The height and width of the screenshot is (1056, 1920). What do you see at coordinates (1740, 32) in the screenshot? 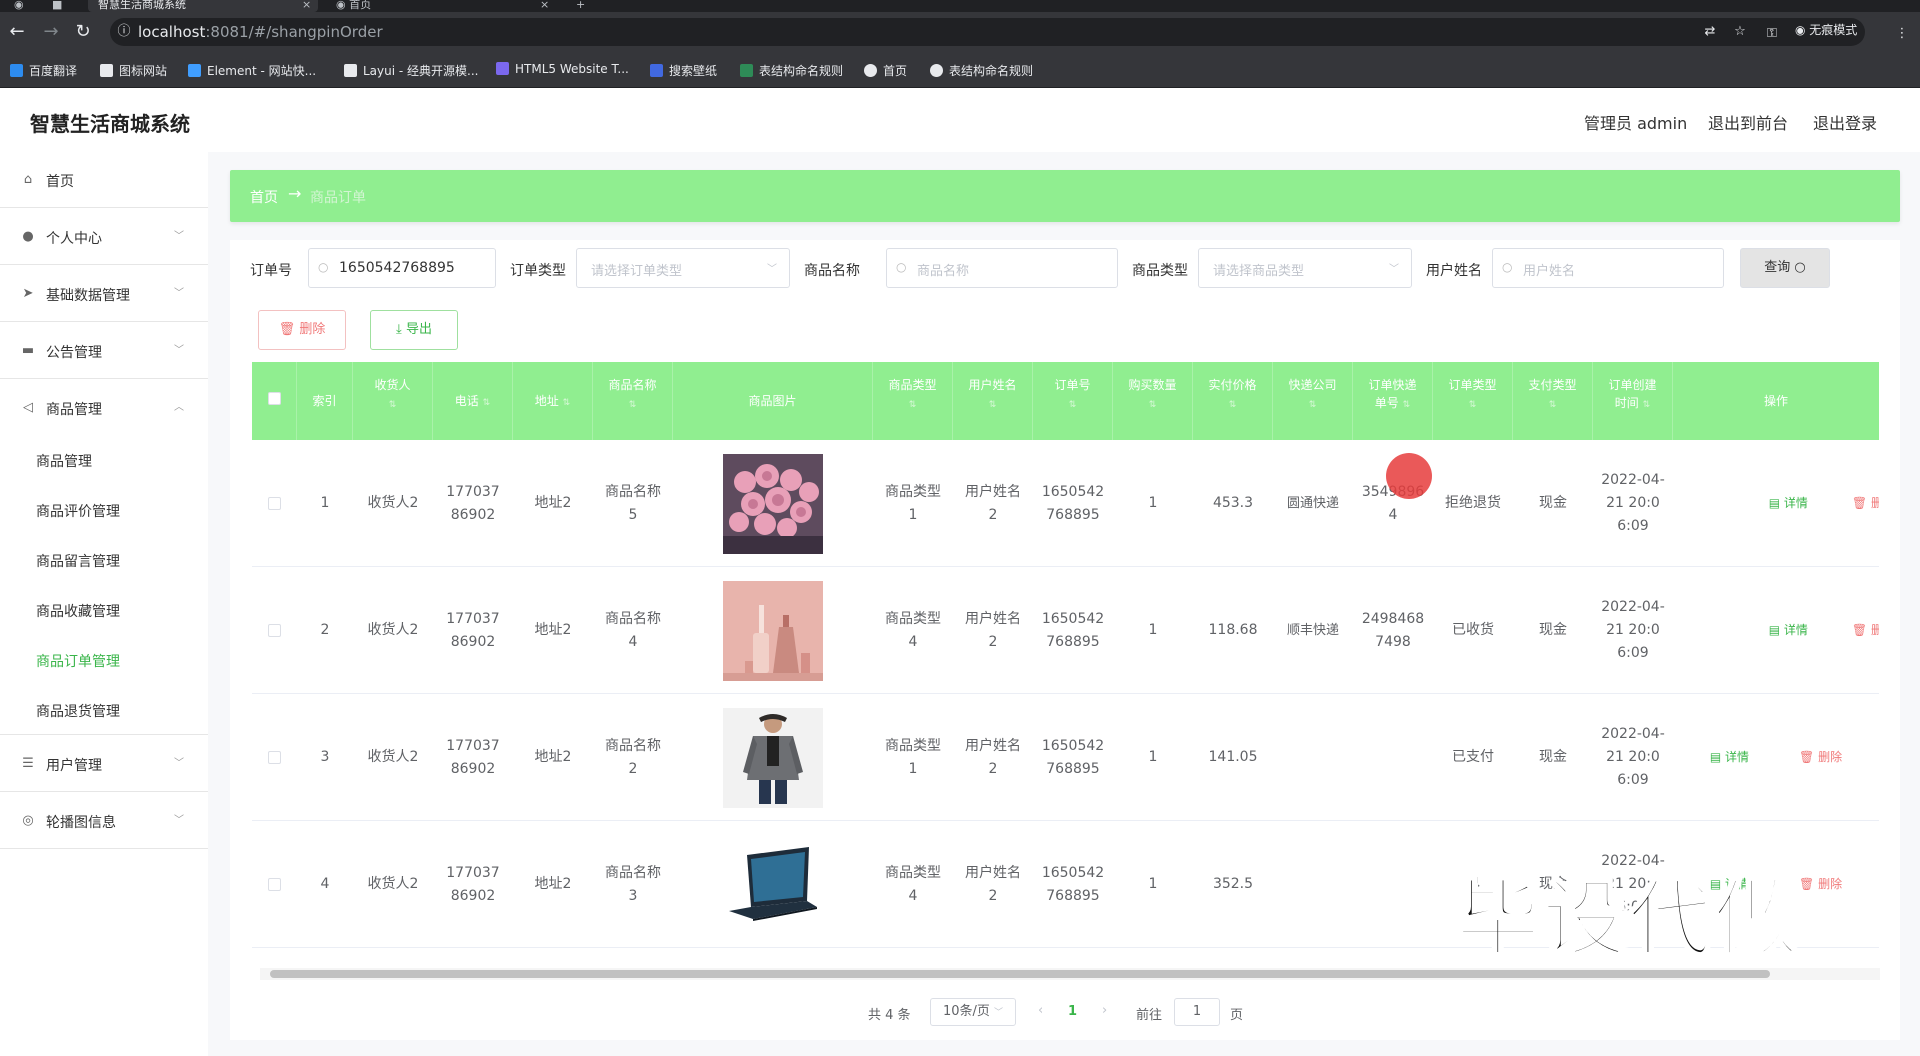
I see `star-icon: ☆` at bounding box center [1740, 32].